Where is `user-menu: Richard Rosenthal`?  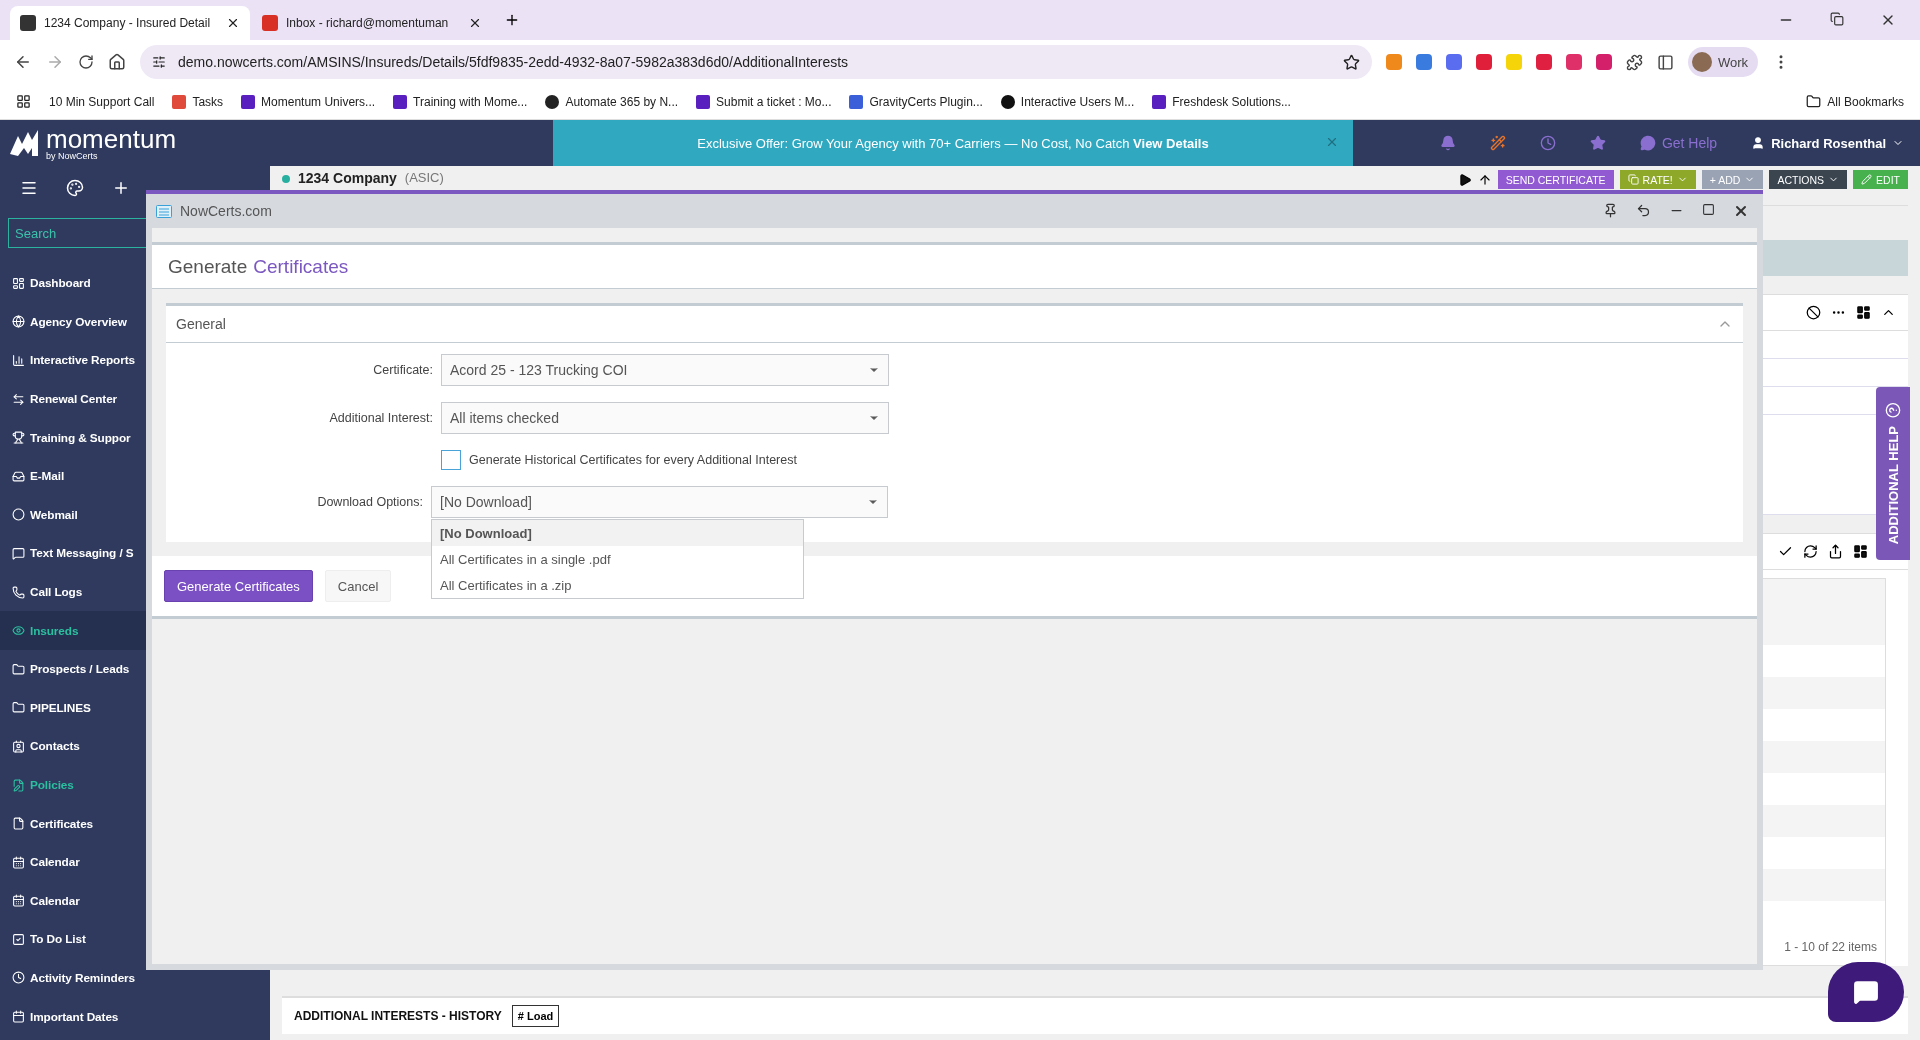 user-menu: Richard Rosenthal is located at coordinates (1827, 143).